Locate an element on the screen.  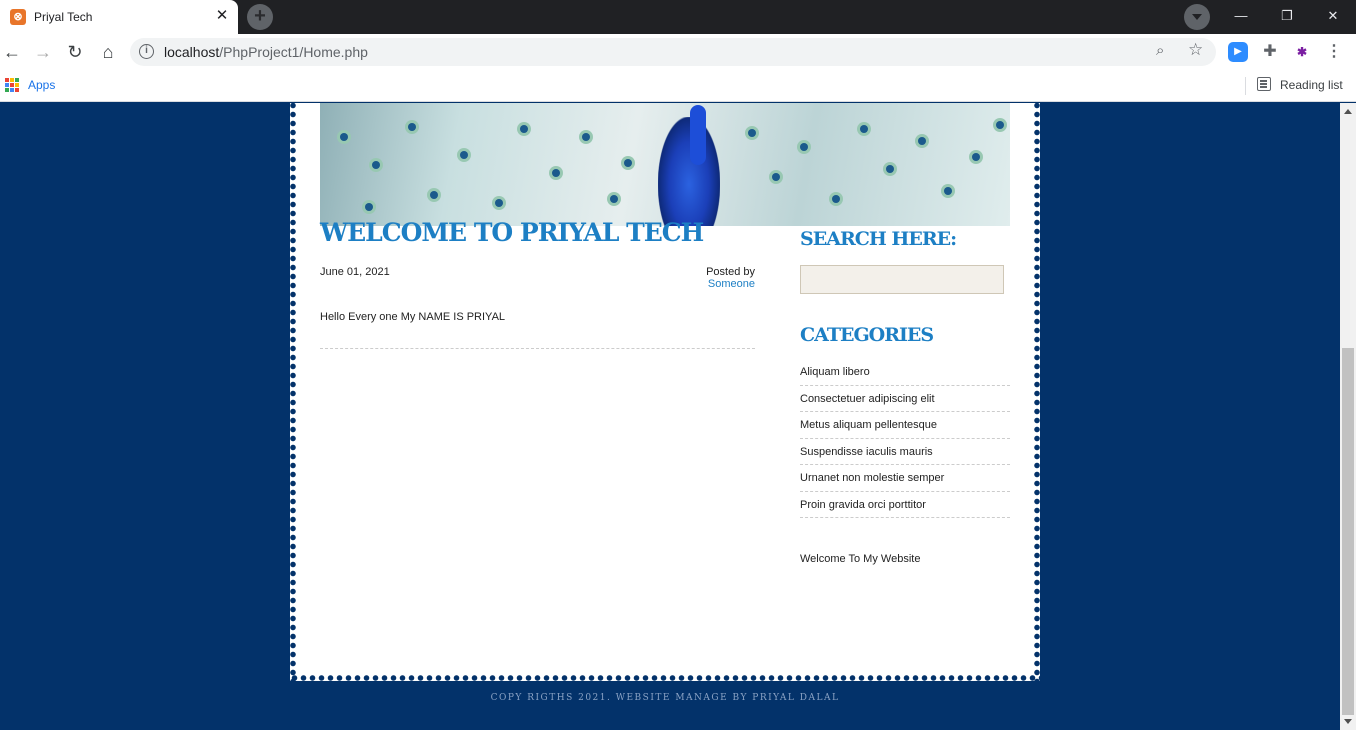
reading-list-link: Reading list is located at coordinates (1311, 85).